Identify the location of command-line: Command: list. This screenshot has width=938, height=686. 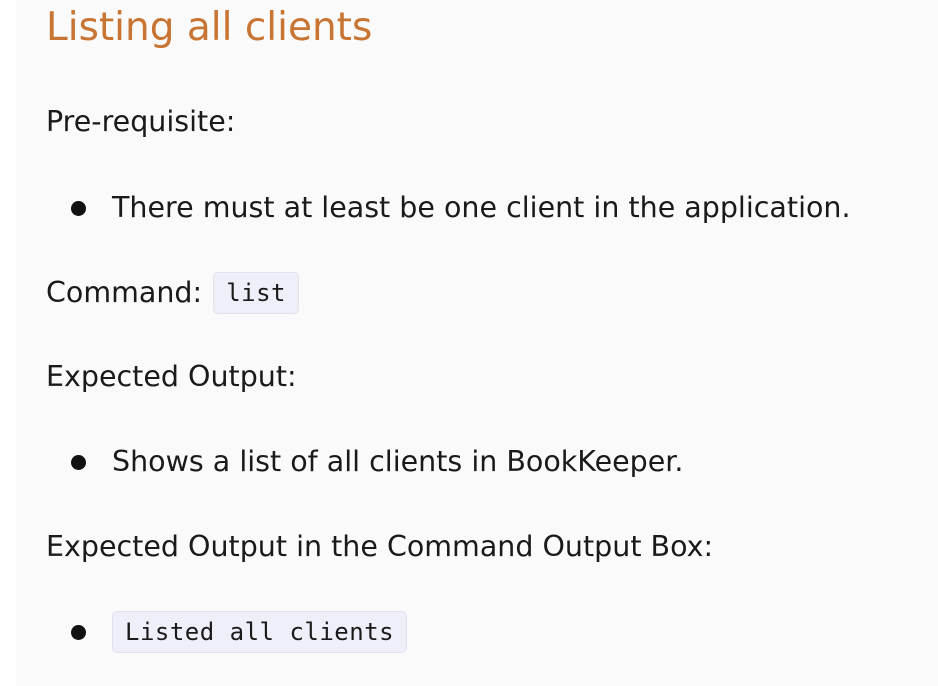
(172, 293).